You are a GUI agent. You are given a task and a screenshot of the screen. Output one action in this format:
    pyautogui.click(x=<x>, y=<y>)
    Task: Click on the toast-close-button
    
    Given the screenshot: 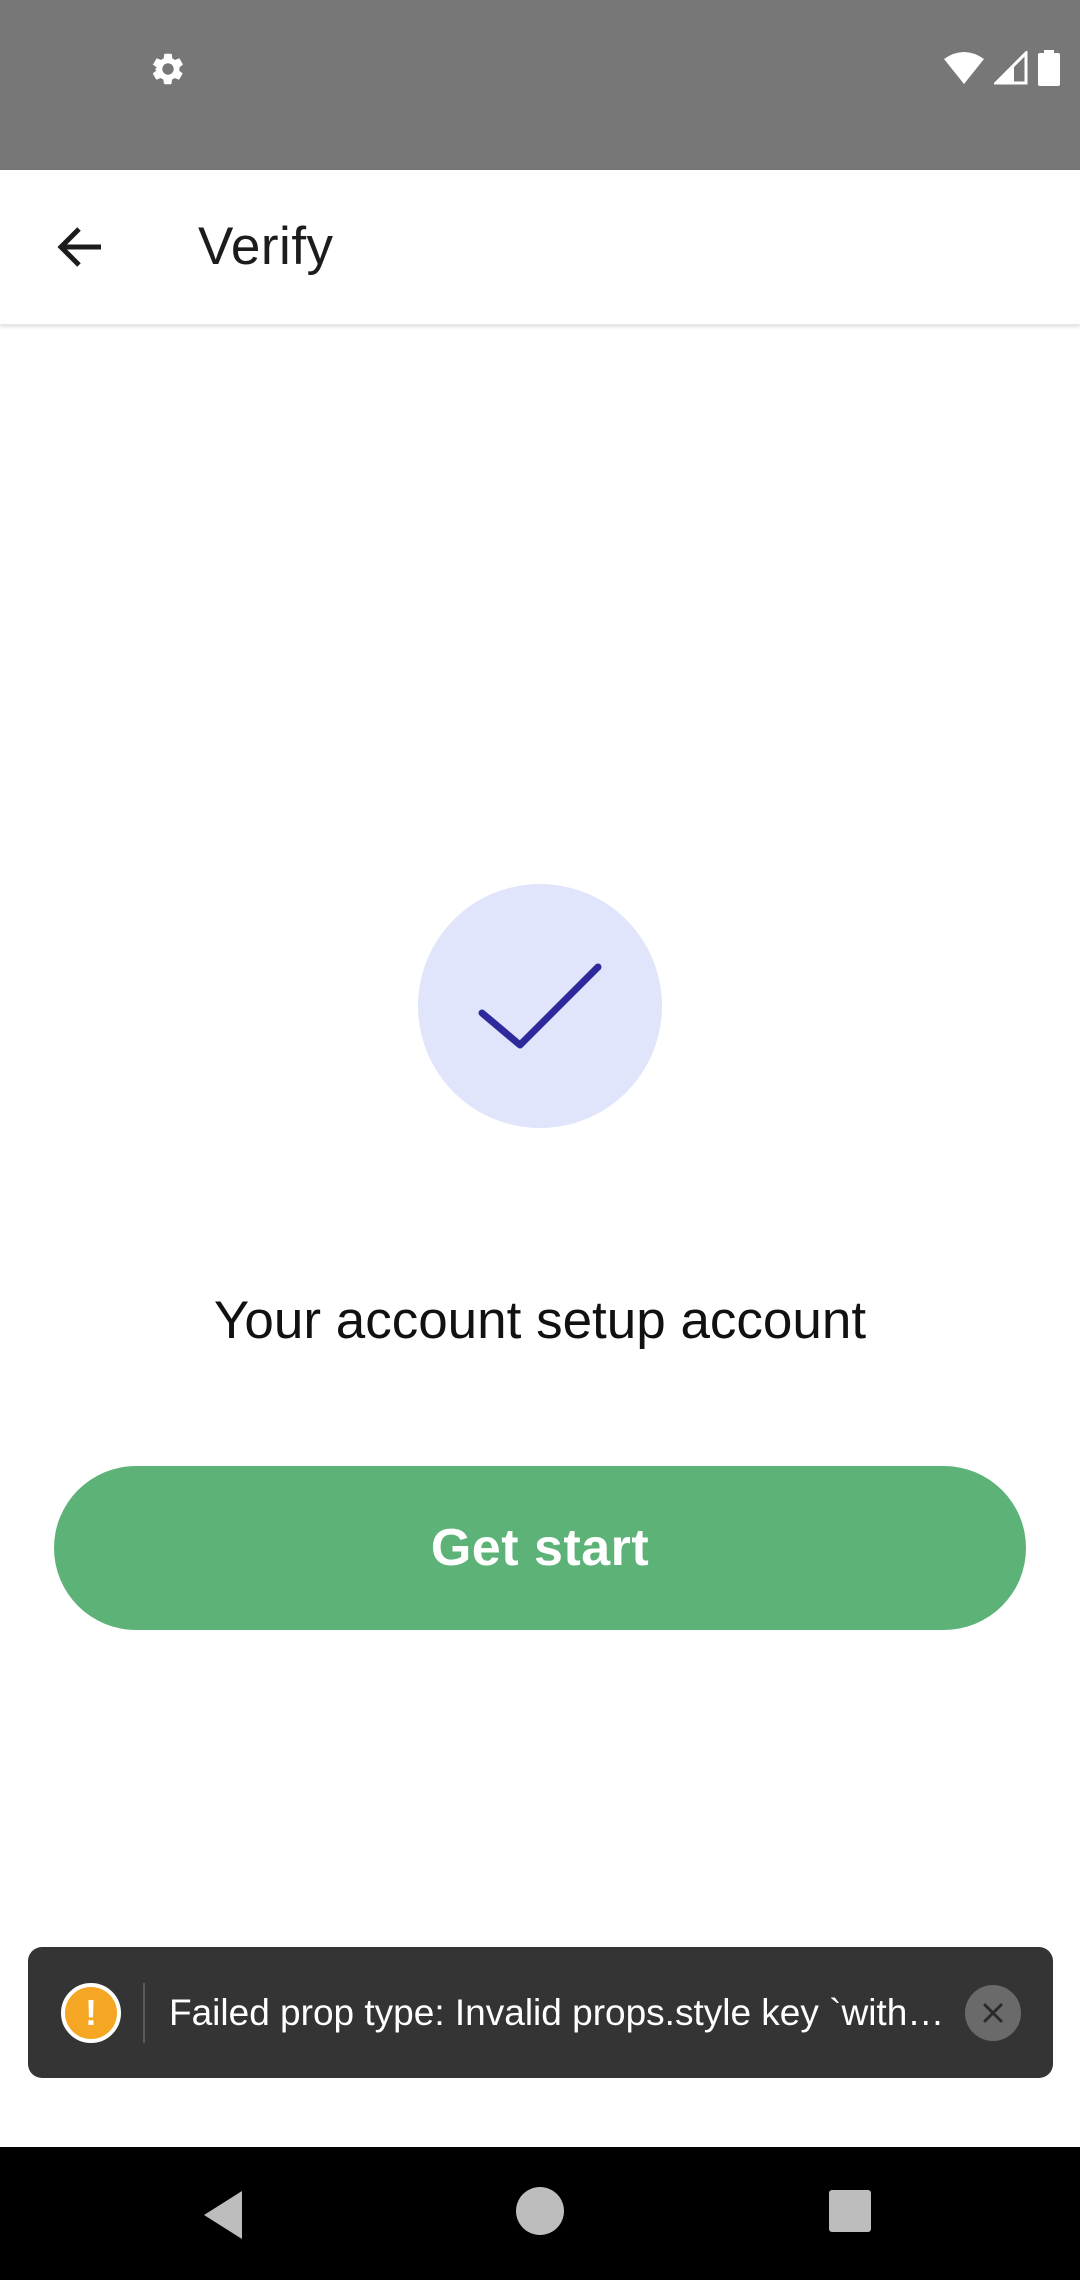 What is the action you would take?
    pyautogui.click(x=993, y=2013)
    